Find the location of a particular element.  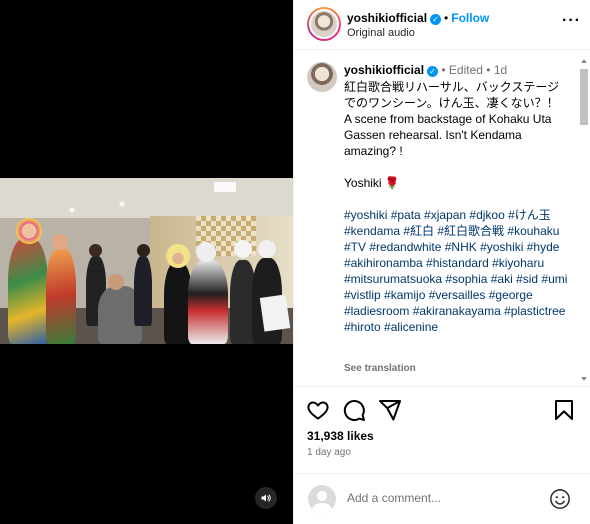

caption-username: yoshikiofficial is located at coordinates (384, 70).